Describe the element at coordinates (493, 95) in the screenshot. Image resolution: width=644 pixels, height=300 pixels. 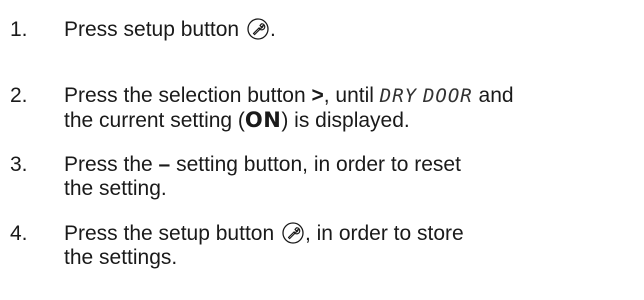
I see `step-text-part: and` at that location.